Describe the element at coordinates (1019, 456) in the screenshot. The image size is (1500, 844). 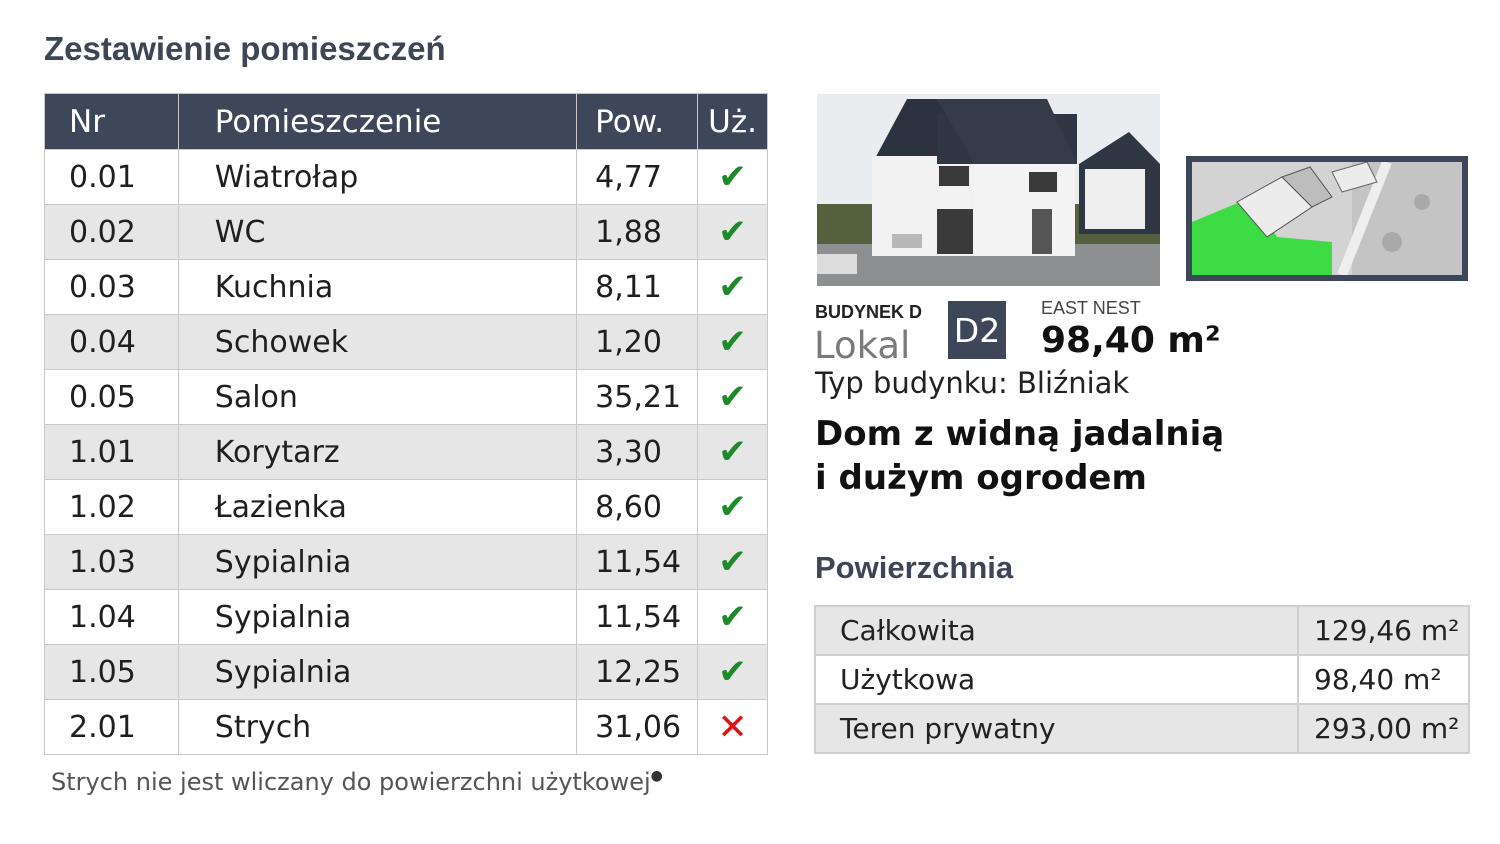
I see `unit-headline: Dom z widną jadalnią i dużym ogrodem` at that location.